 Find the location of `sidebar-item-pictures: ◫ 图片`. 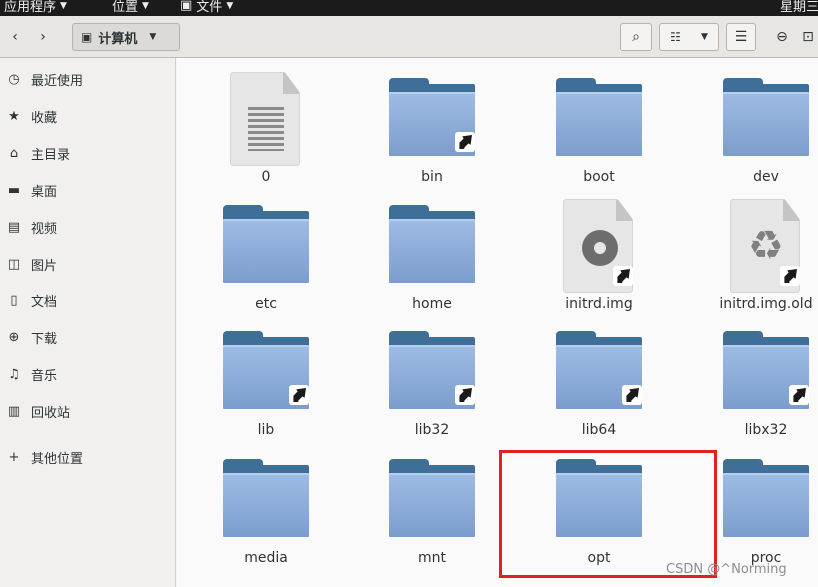

sidebar-item-pictures: ◫ 图片 is located at coordinates (31, 264).